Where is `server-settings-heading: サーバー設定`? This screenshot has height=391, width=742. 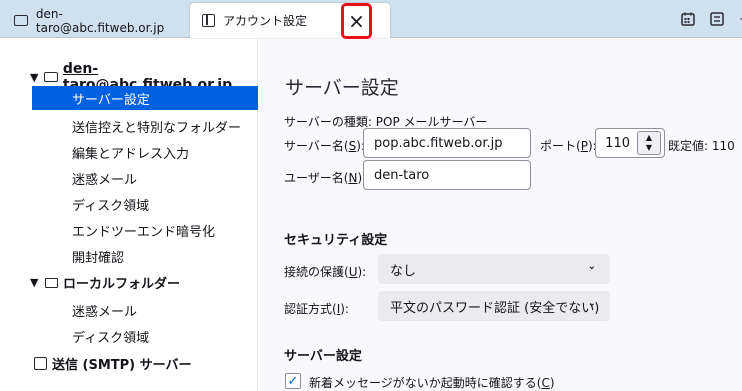 server-settings-heading: サーバー設定 is located at coordinates (323, 356).